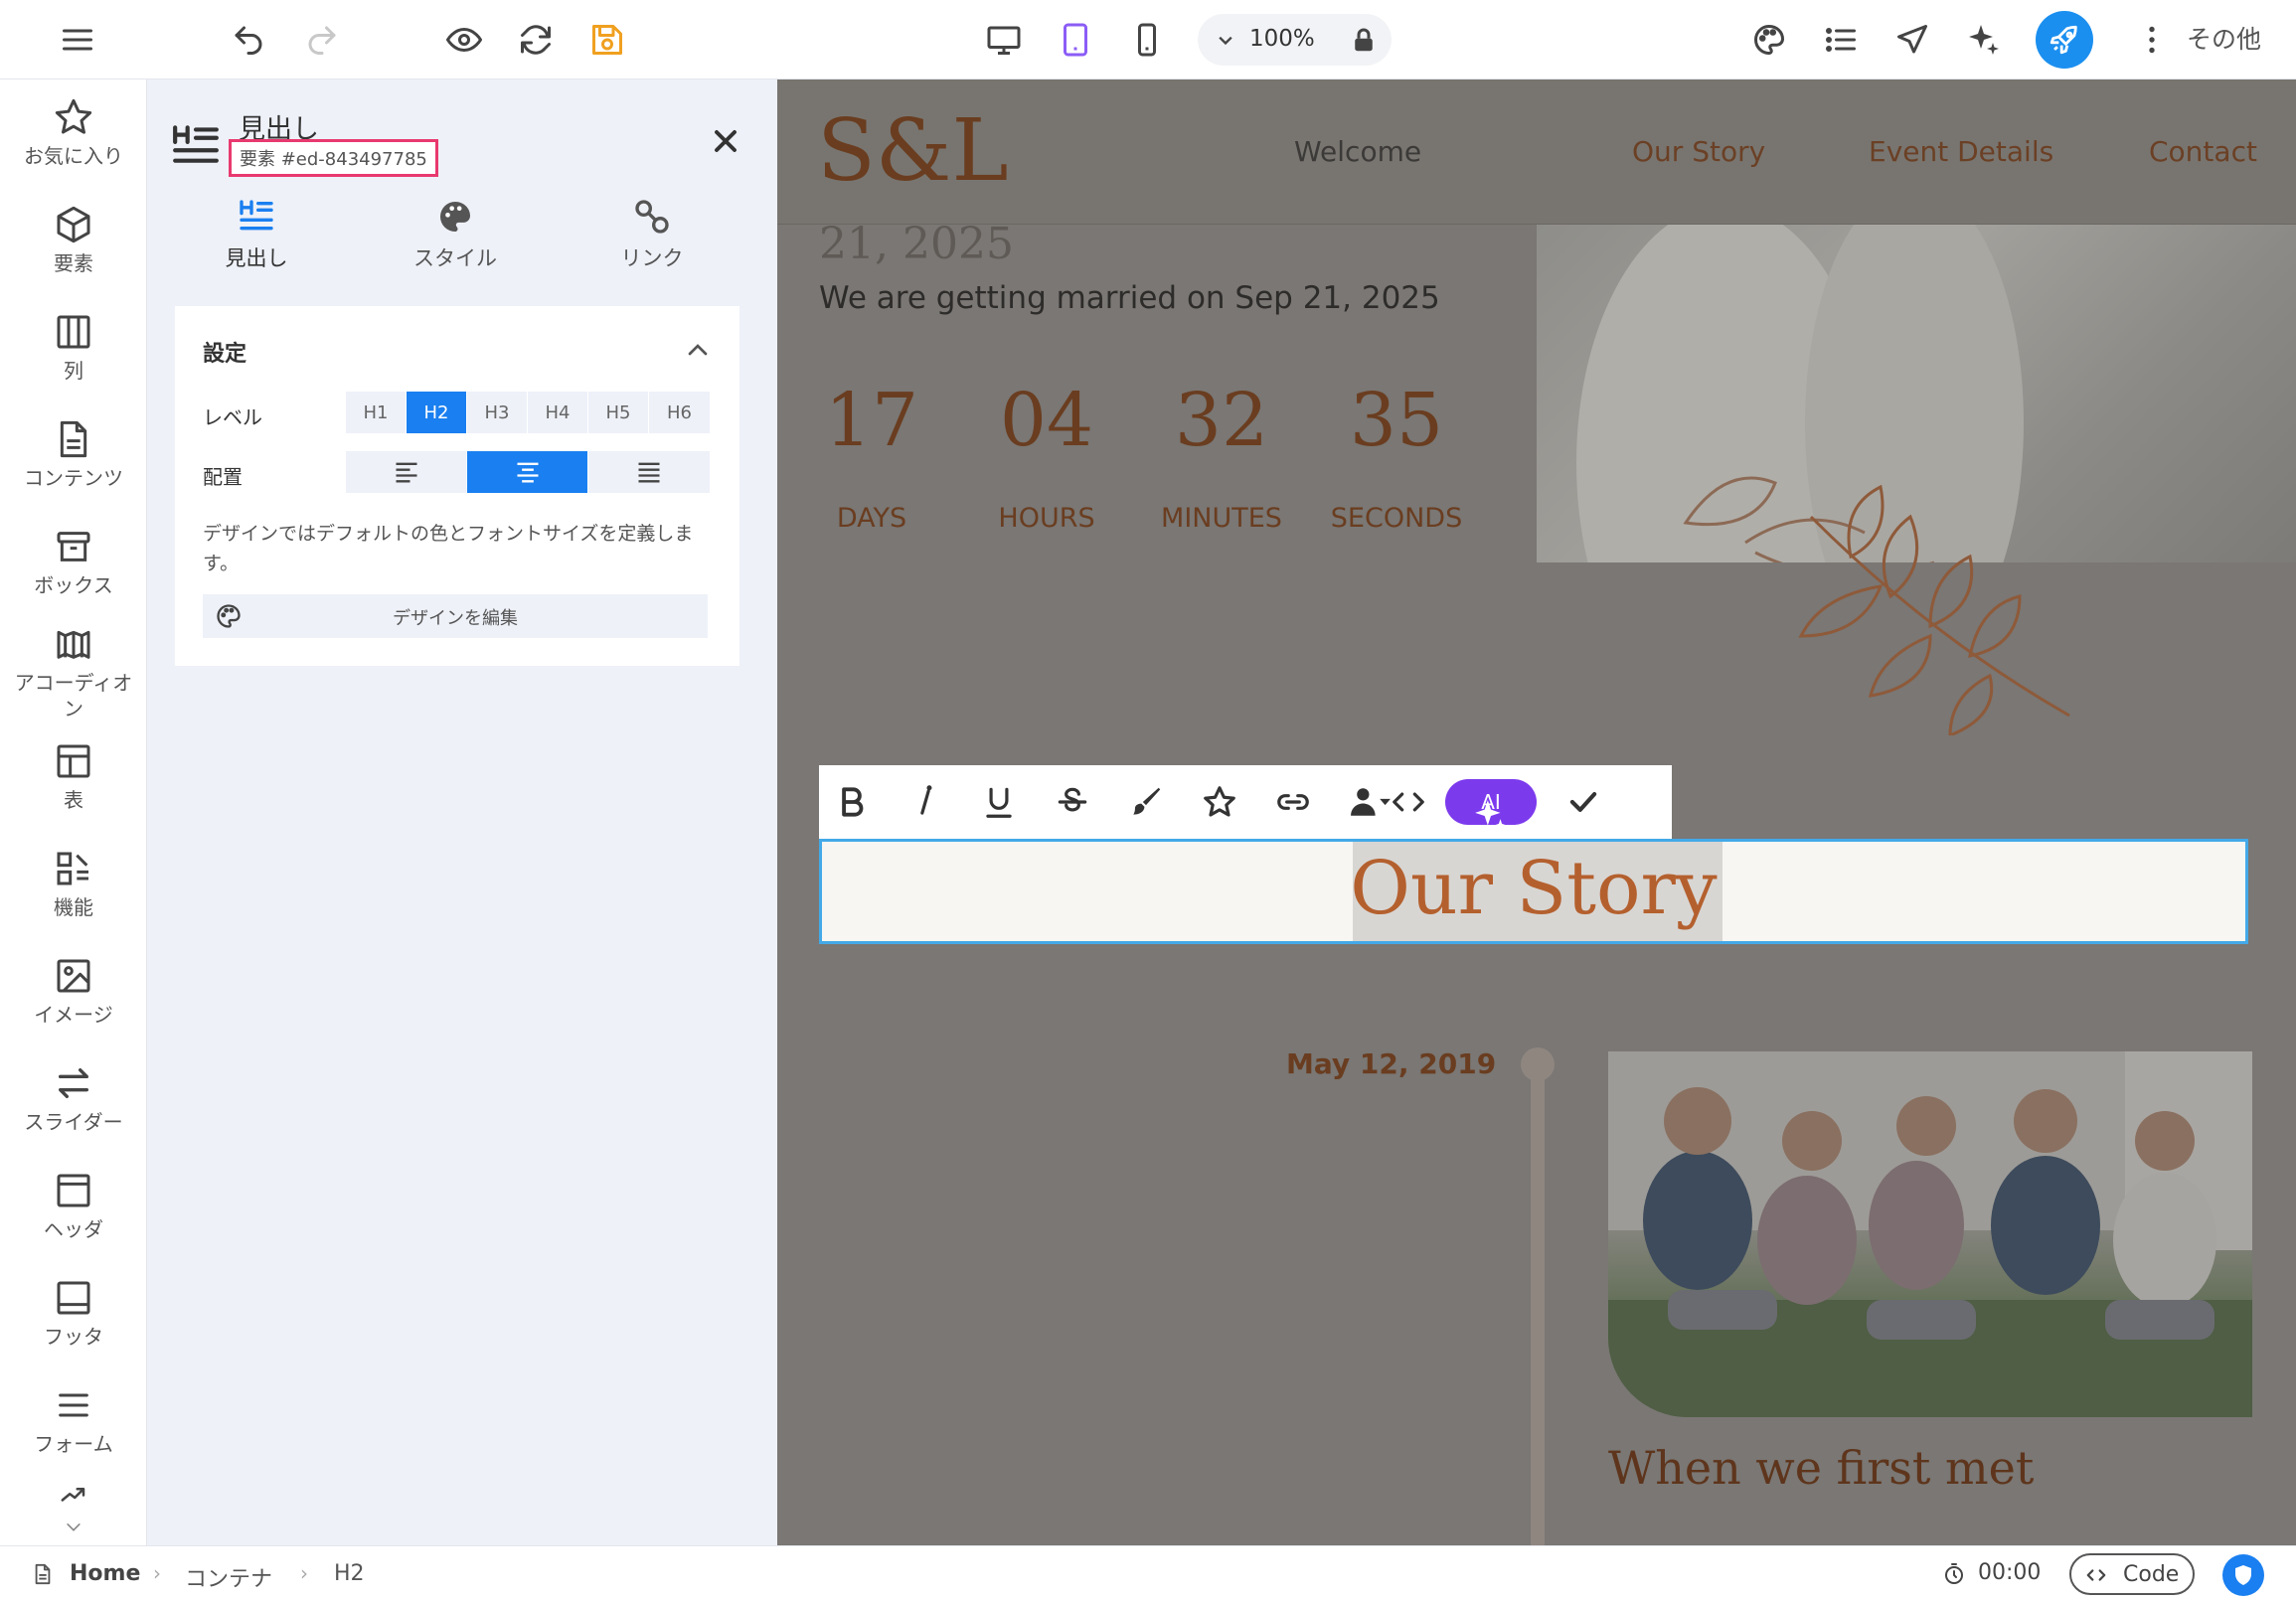  What do you see at coordinates (73, 1099) in the screenshot?
I see `rail-item-slider: スライダー` at bounding box center [73, 1099].